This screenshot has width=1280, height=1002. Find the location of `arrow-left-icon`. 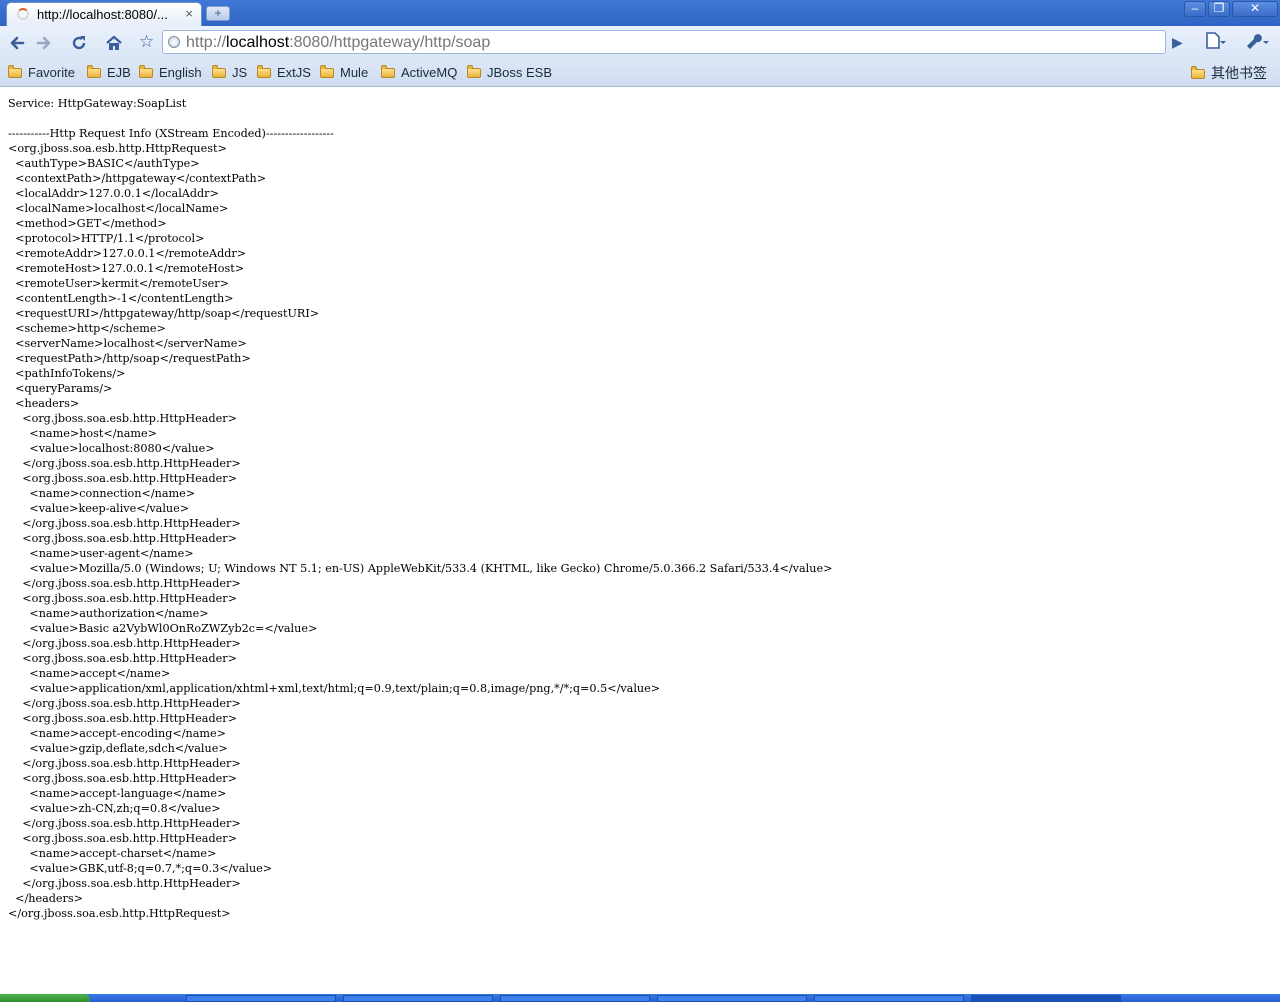

arrow-left-icon is located at coordinates (17, 43).